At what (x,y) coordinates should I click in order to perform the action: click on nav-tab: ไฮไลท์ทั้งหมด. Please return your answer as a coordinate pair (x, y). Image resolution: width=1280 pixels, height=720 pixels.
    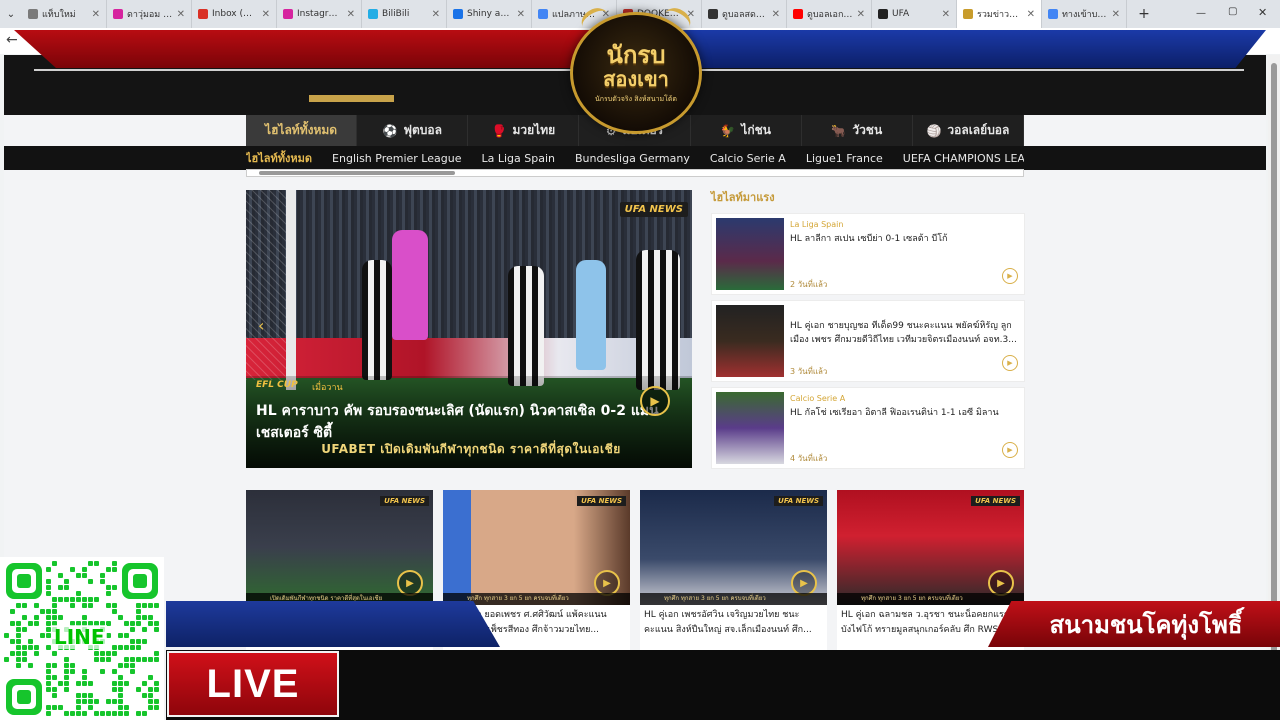
    Looking at the image, I should click on (302, 130).